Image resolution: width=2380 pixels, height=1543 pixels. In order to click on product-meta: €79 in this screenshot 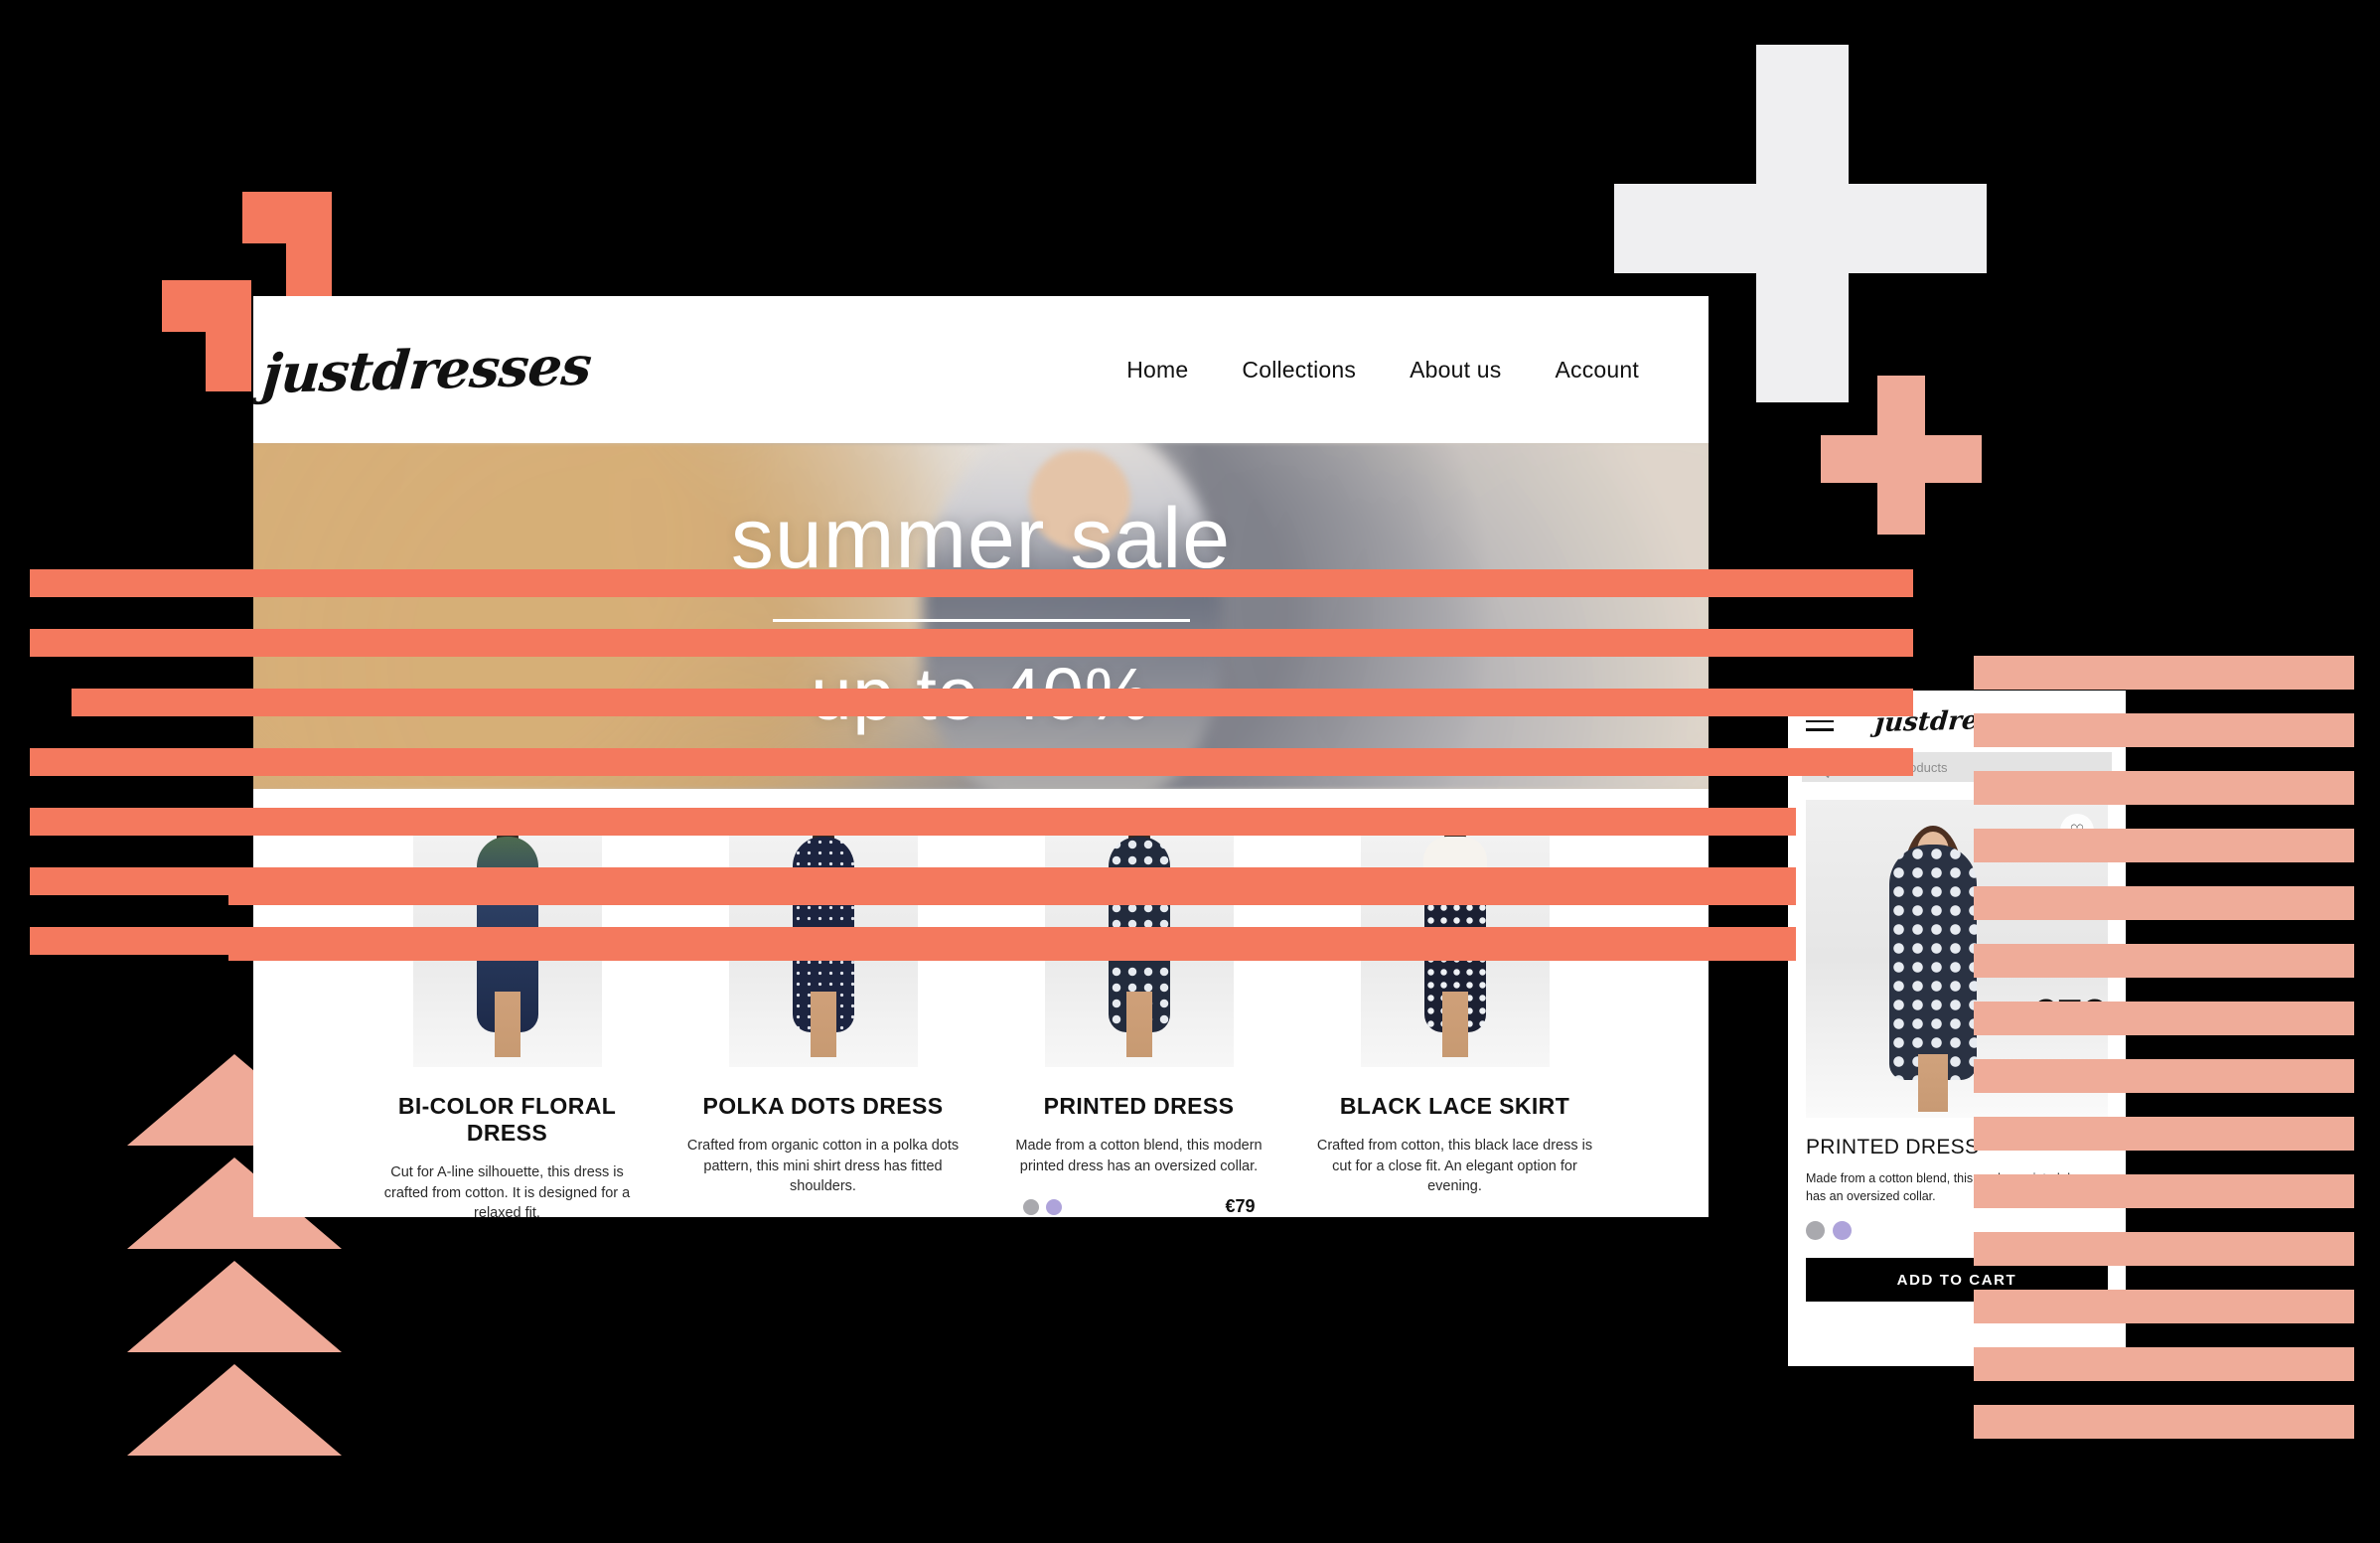, I will do `click(1139, 1206)`.